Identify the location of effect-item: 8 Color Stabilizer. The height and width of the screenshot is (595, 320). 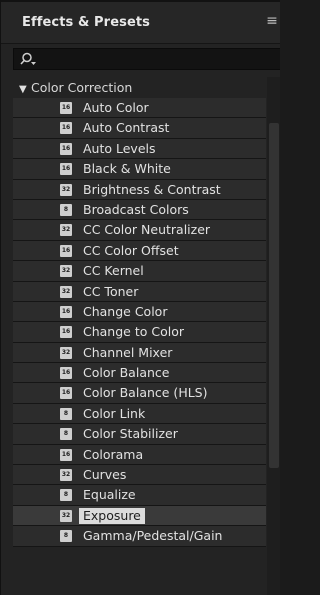
(139, 434).